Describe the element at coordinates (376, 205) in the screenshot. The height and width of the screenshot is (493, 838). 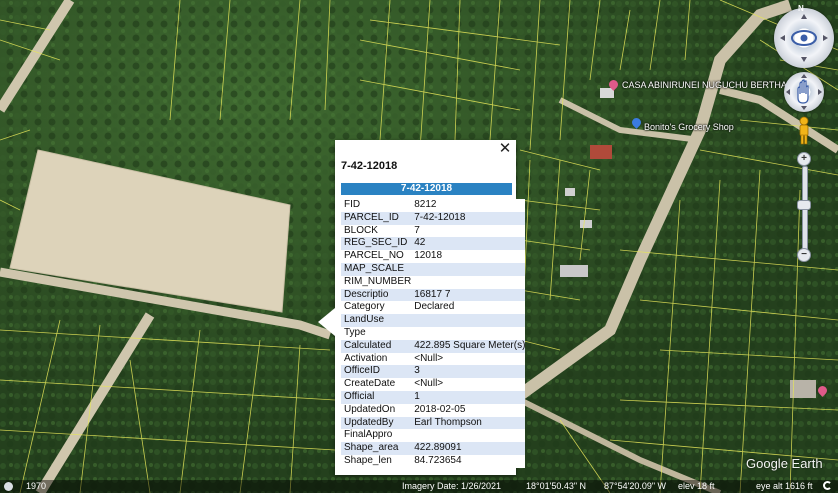
I see `attribute-key: FID` at that location.